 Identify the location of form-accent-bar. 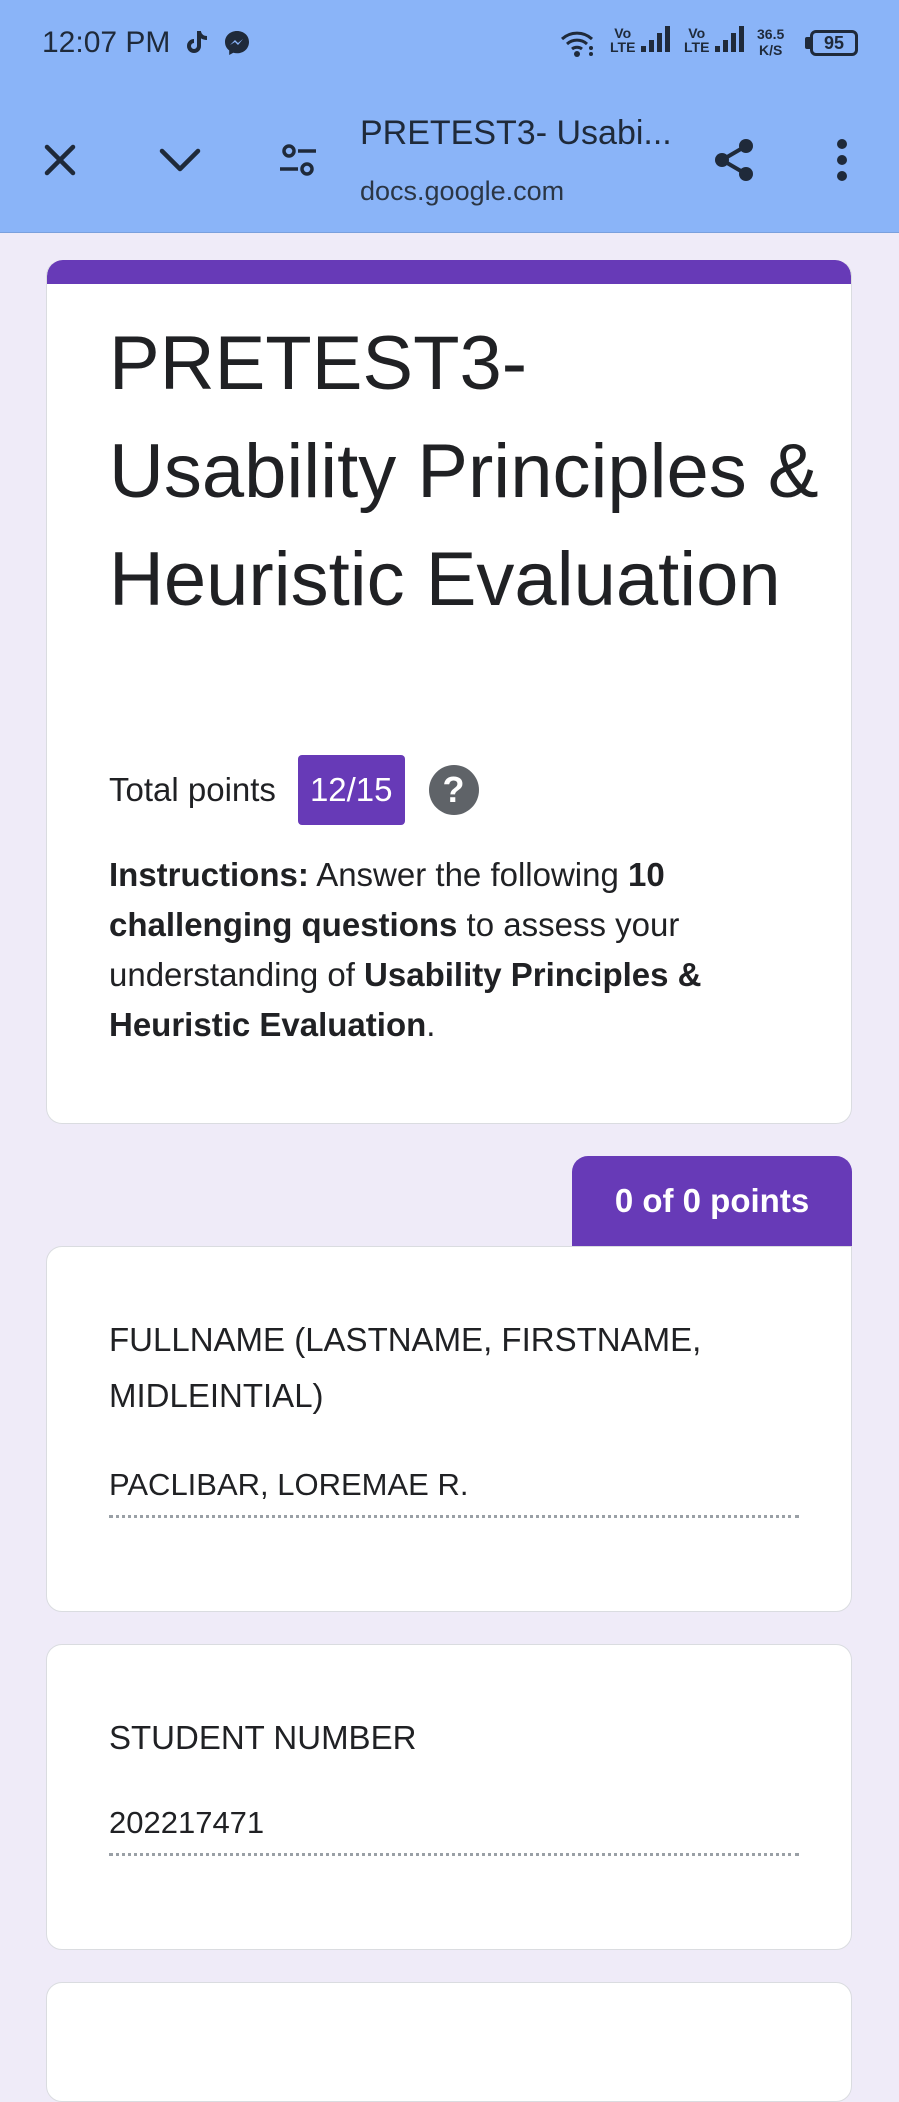
(449, 272).